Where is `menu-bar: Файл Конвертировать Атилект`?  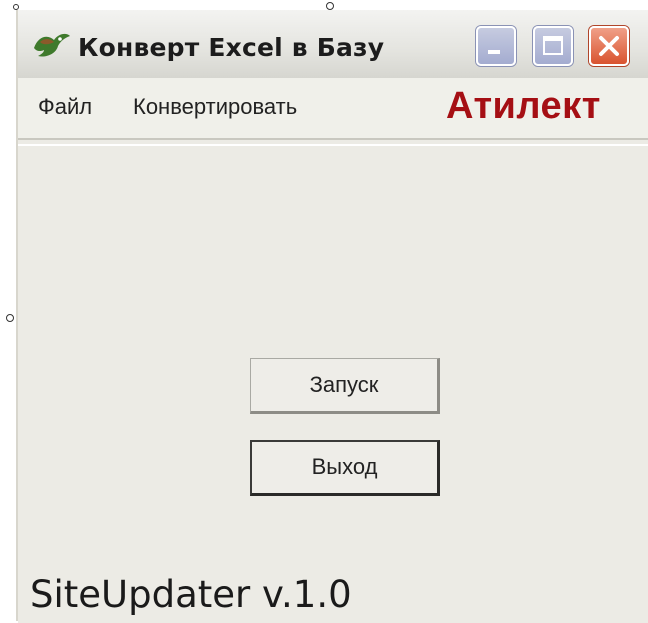
menu-bar: Файл Конвертировать Атилект is located at coordinates (333, 109).